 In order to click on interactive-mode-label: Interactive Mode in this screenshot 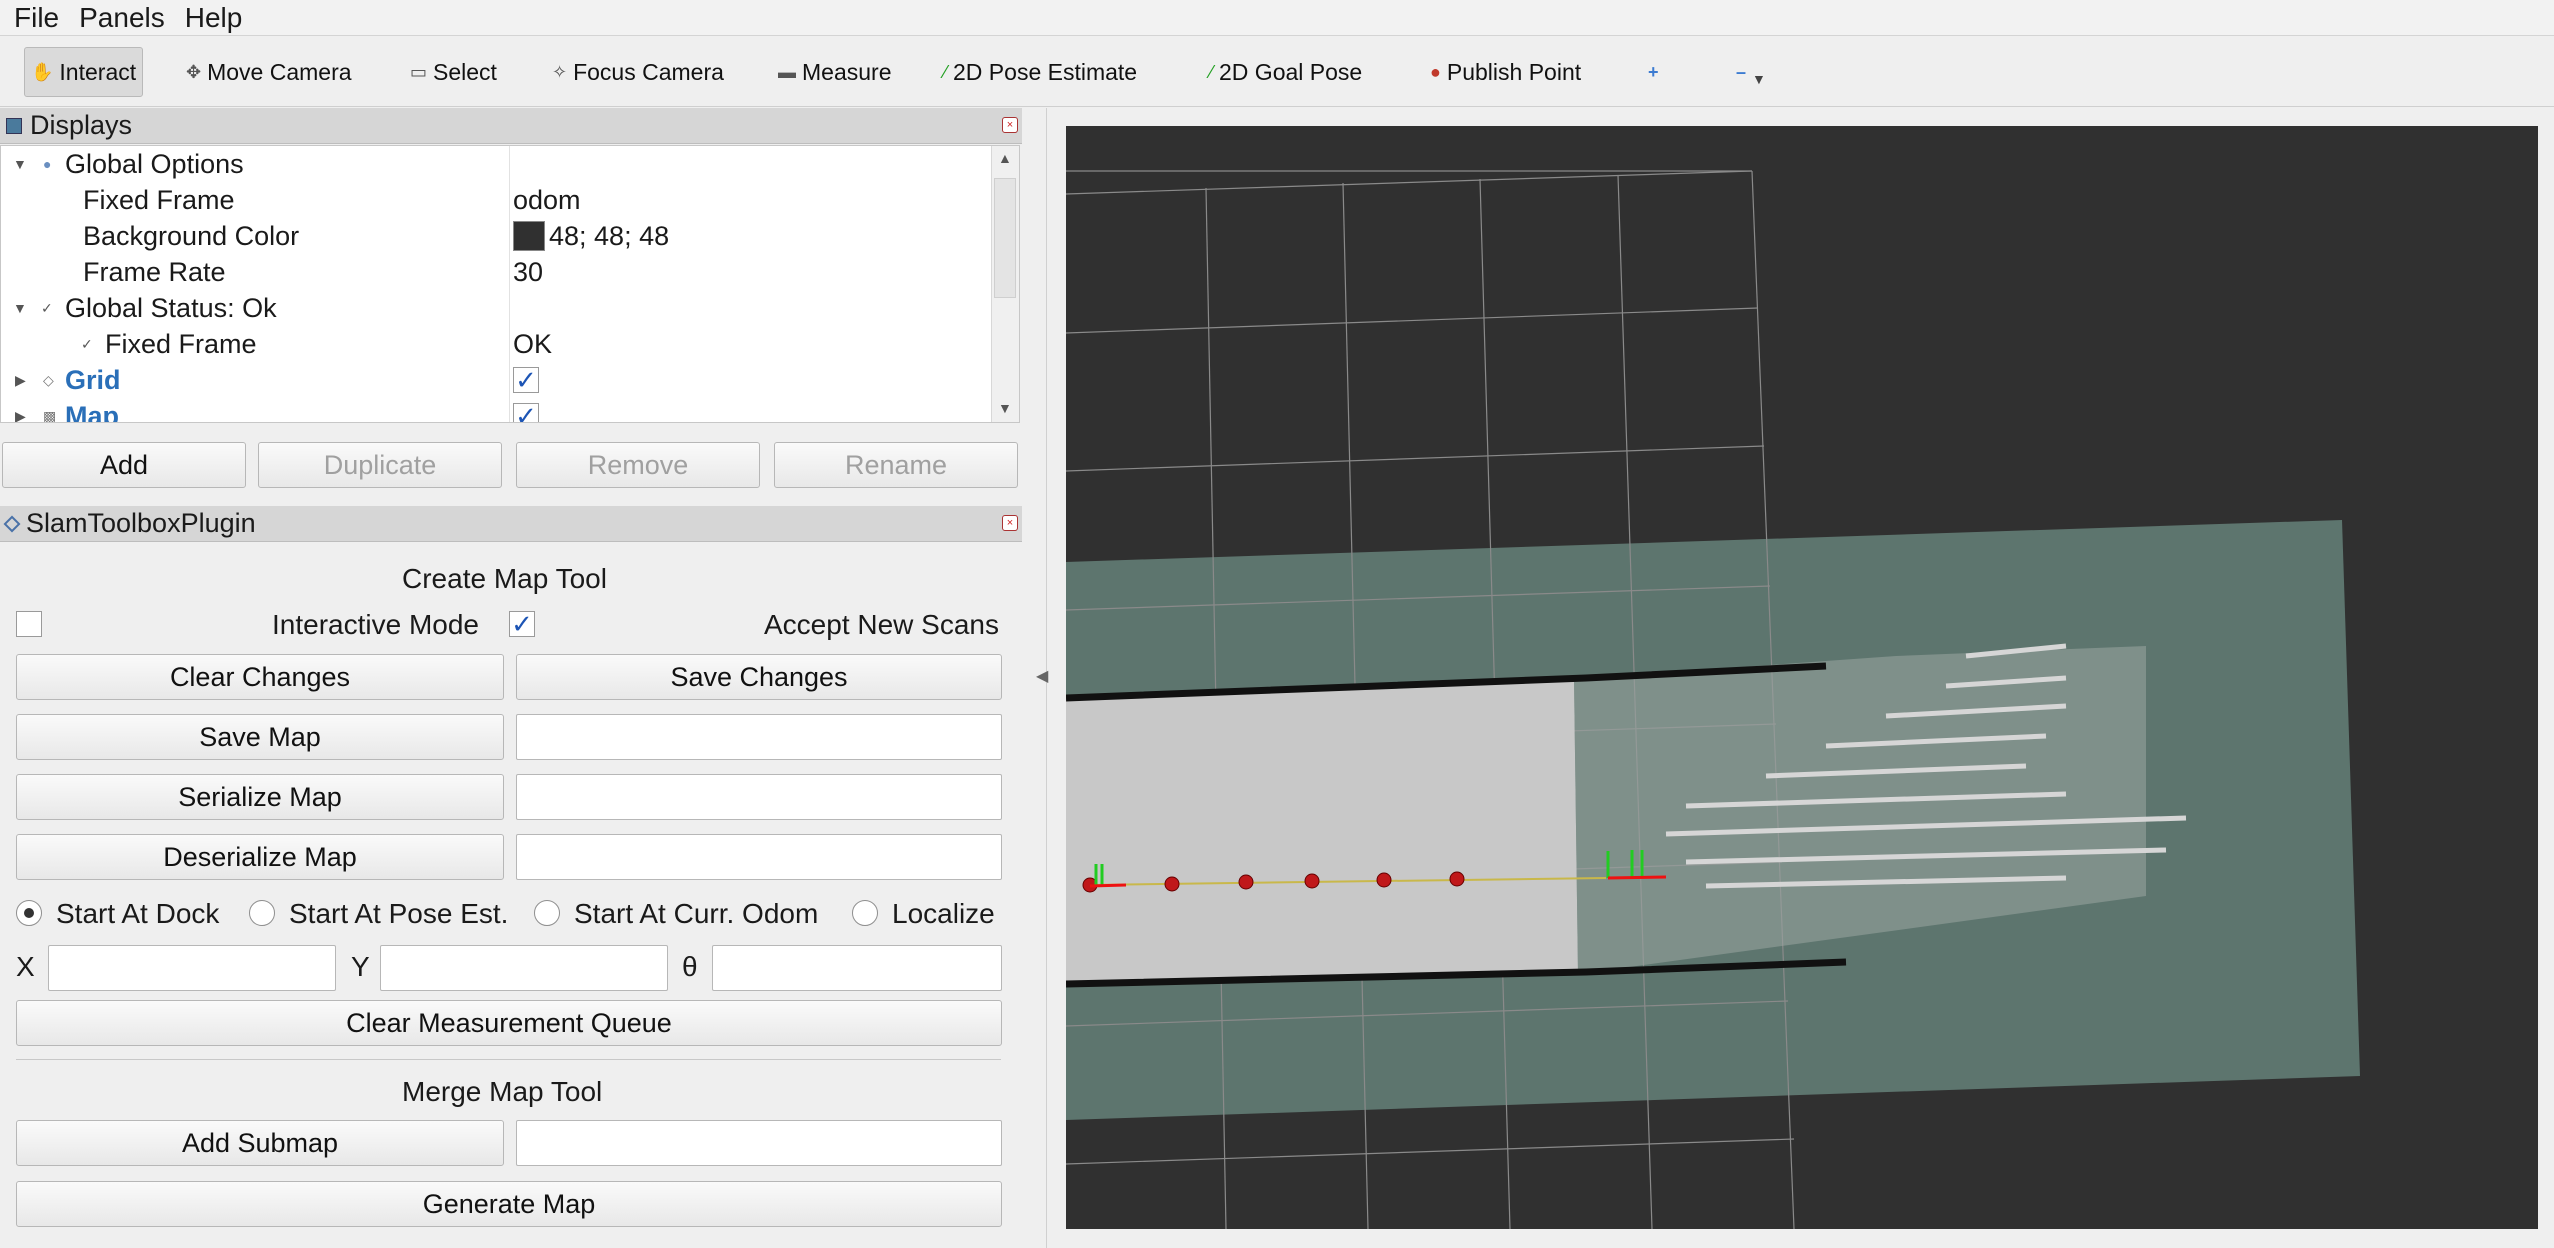, I will do `click(375, 624)`.